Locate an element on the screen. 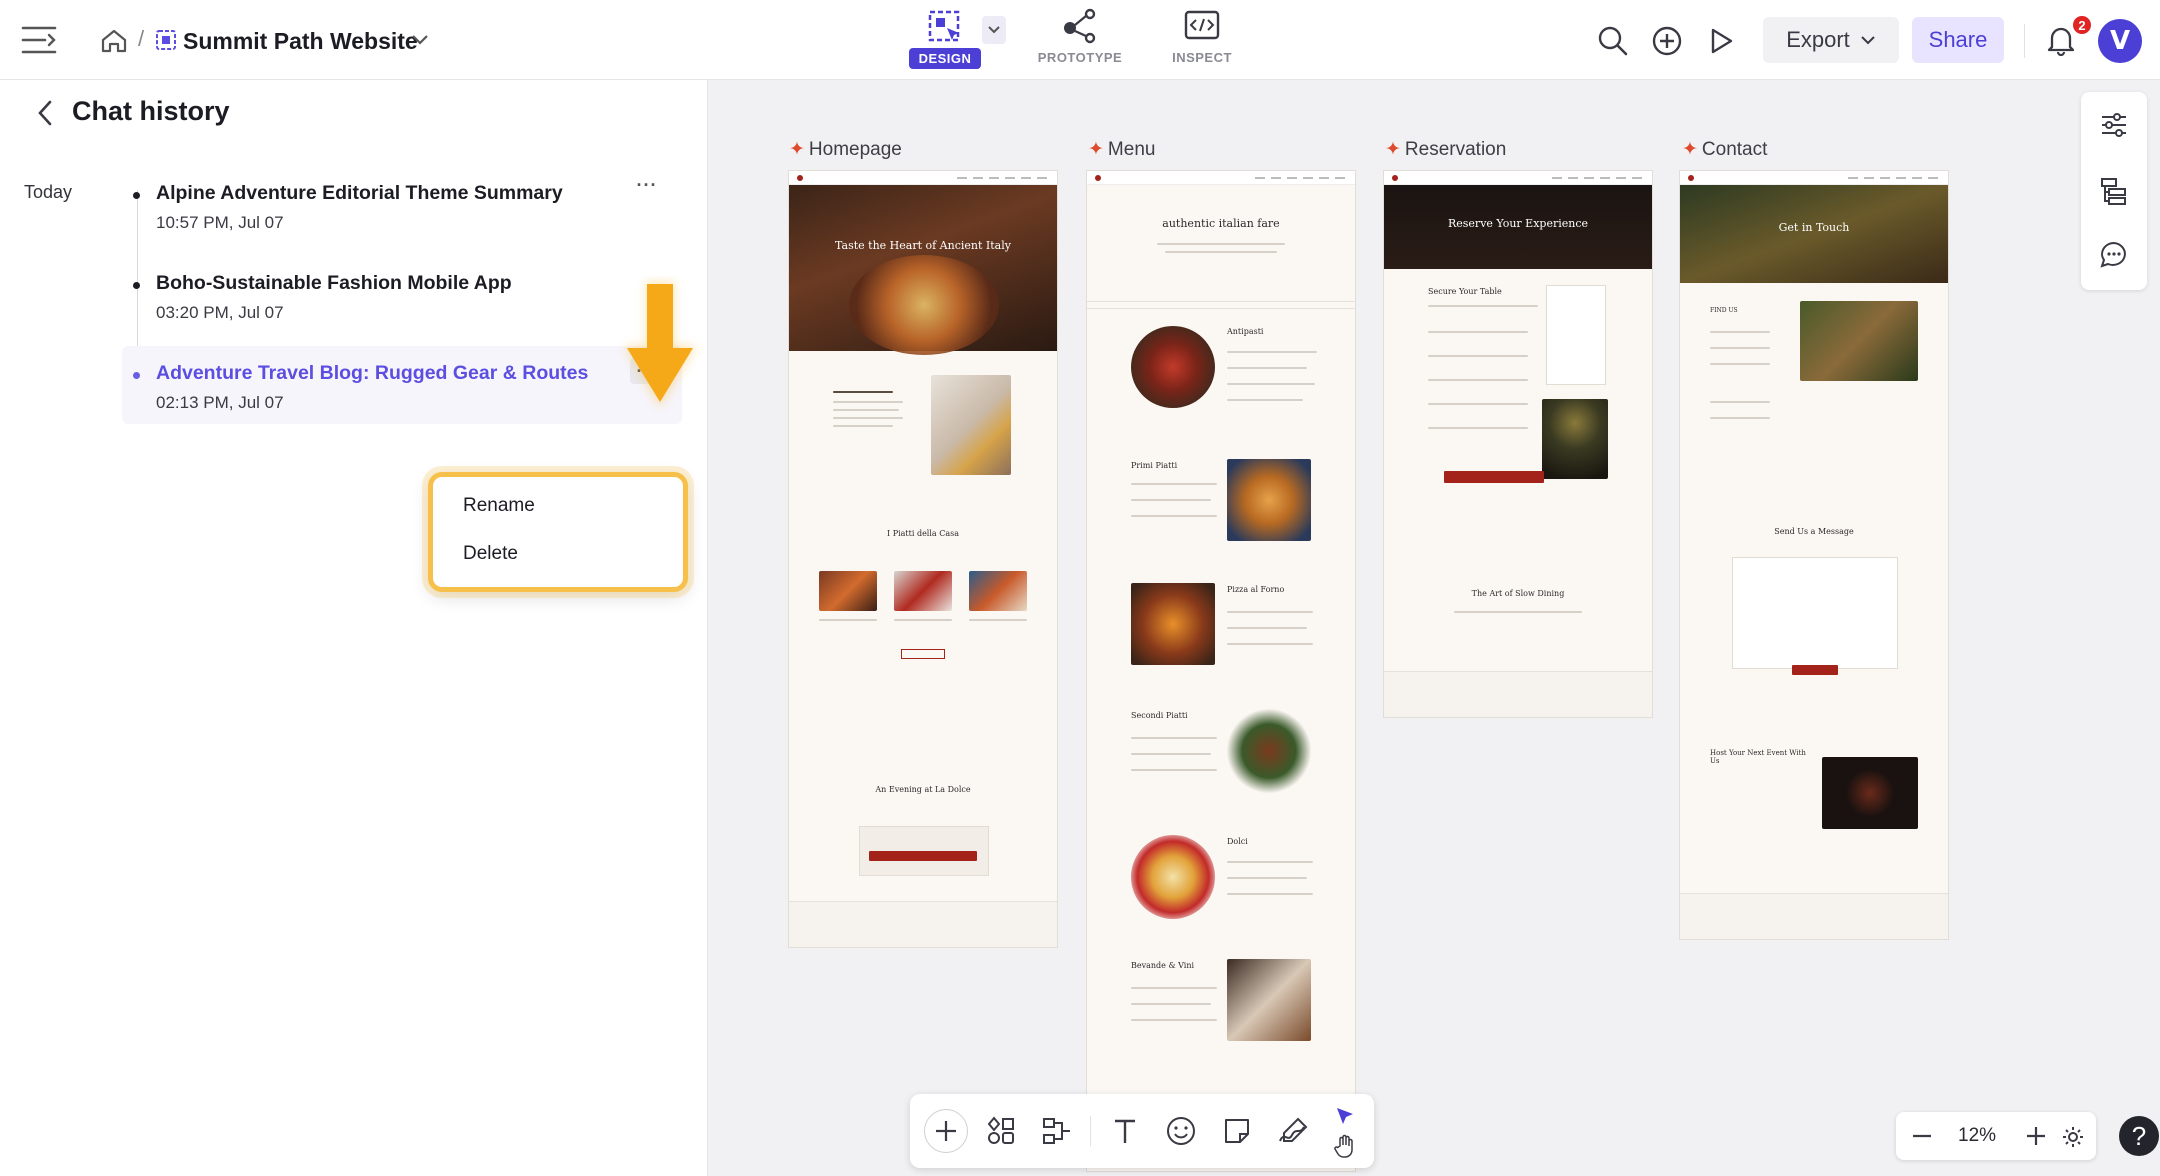 The image size is (2160, 1176). project-title: Summit Path Website is located at coordinates (300, 41).